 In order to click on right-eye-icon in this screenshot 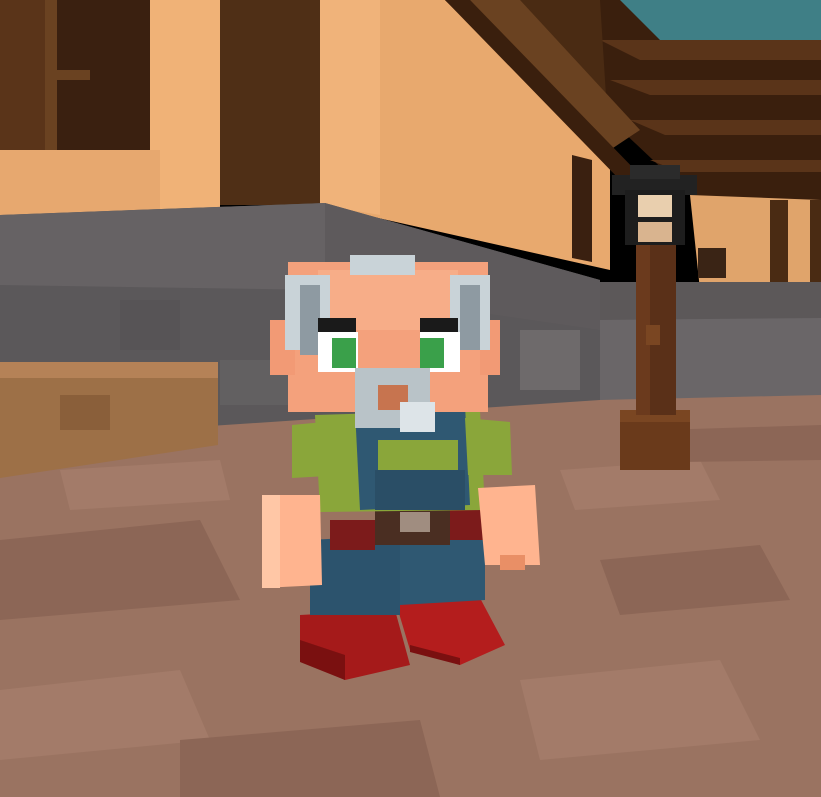, I will do `click(432, 353)`.